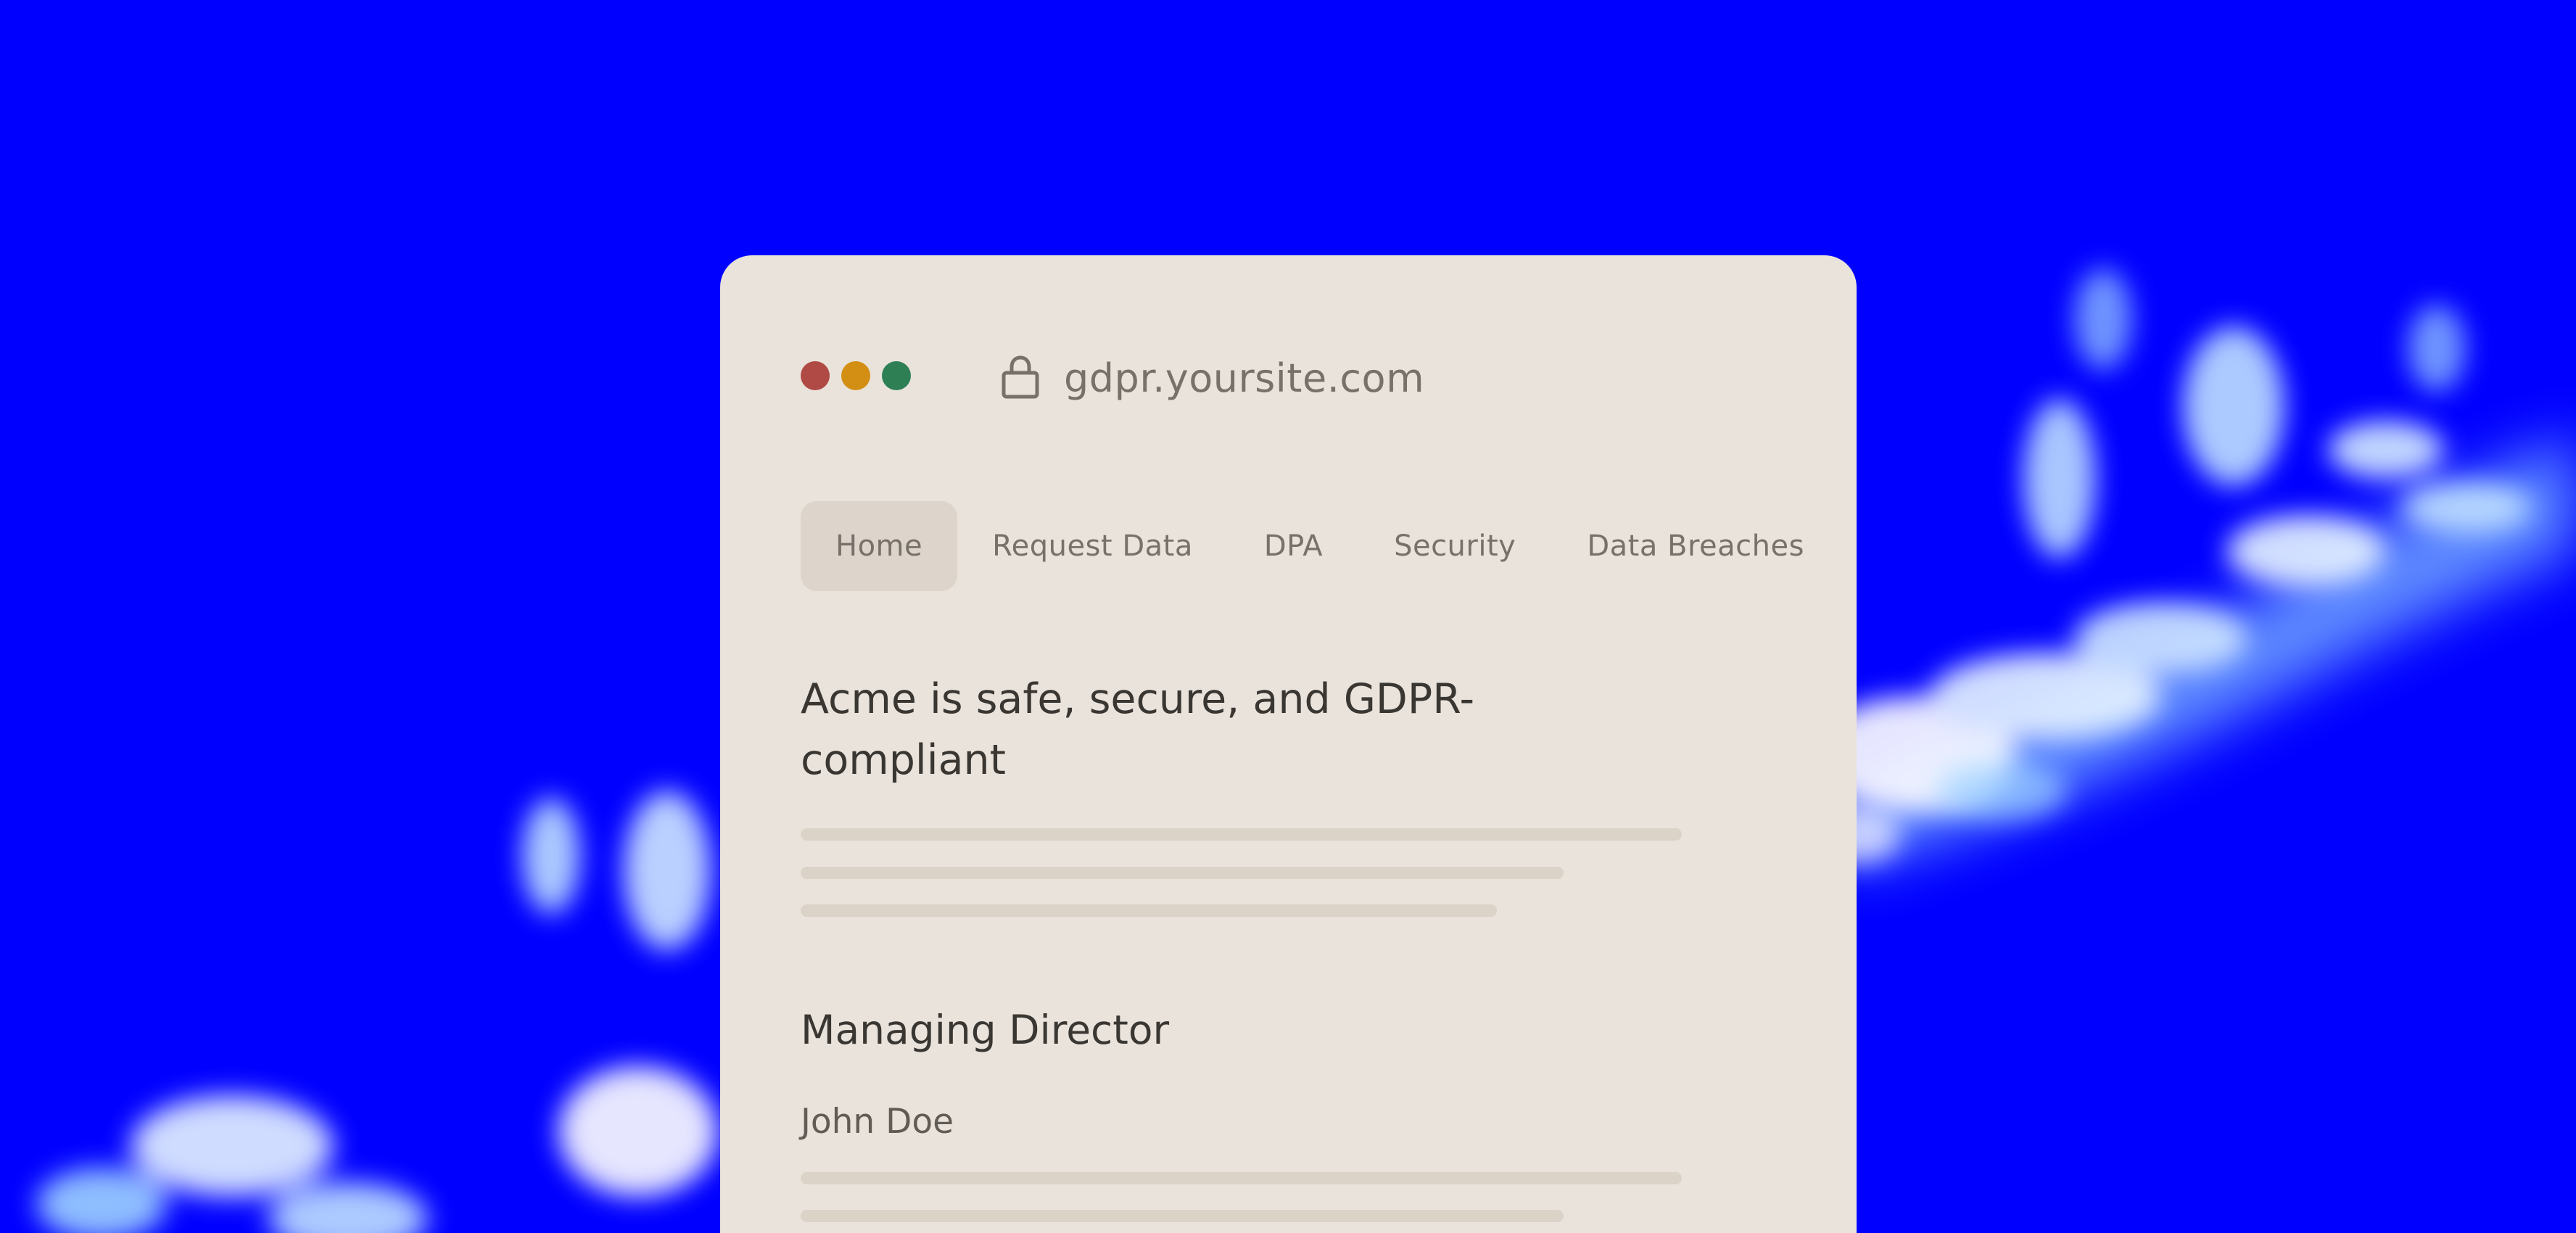 The image size is (2576, 1233). Describe the element at coordinates (1293, 546) in the screenshot. I see `tab-dpa: DPA` at that location.